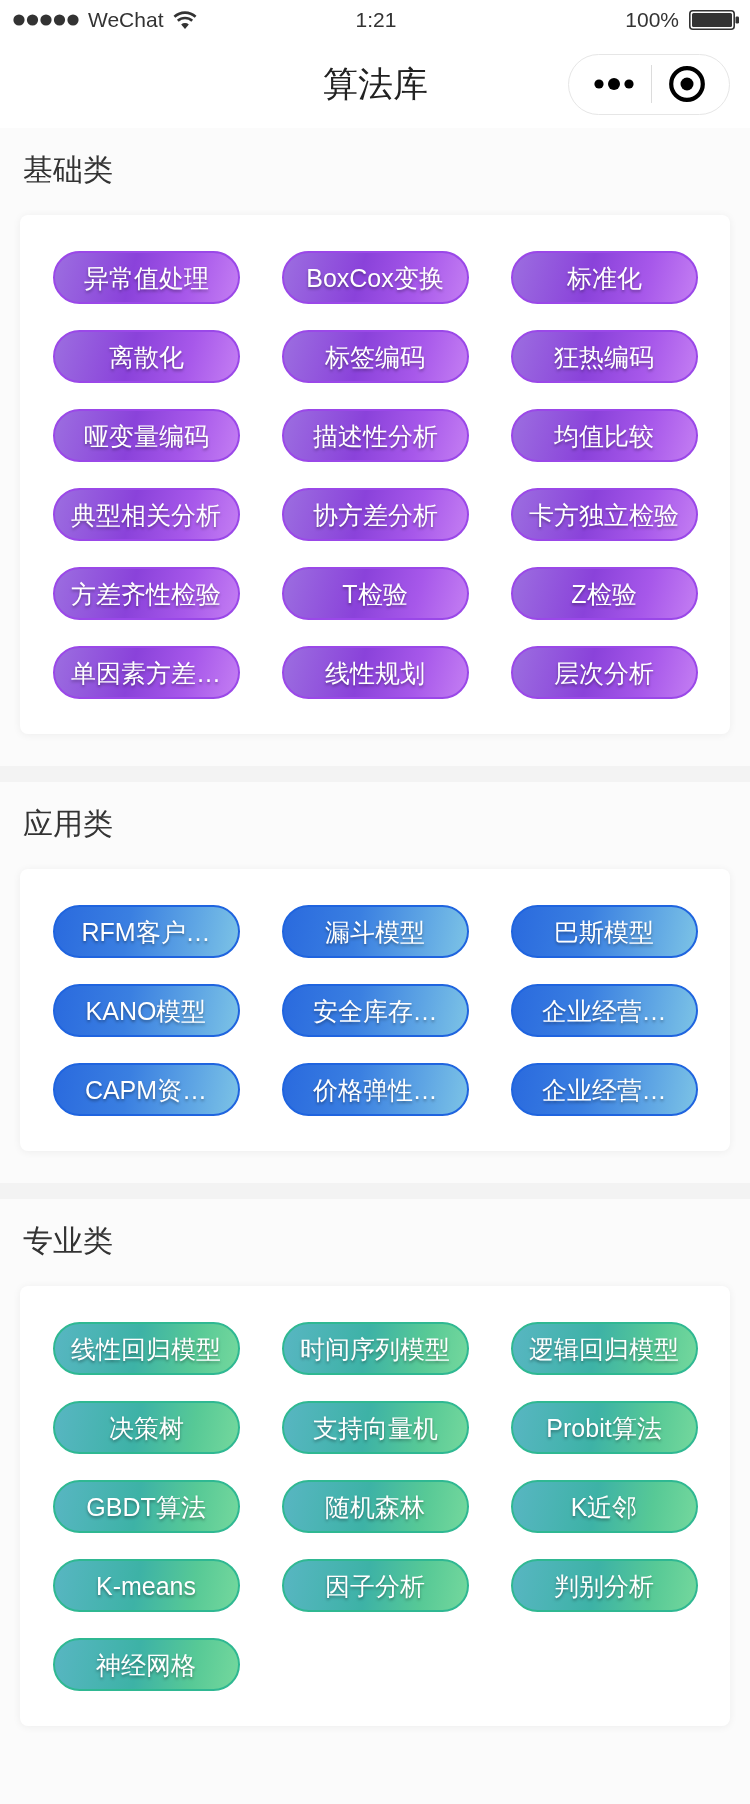  I want to click on algorithm-button: 支持向量机, so click(375, 1427).